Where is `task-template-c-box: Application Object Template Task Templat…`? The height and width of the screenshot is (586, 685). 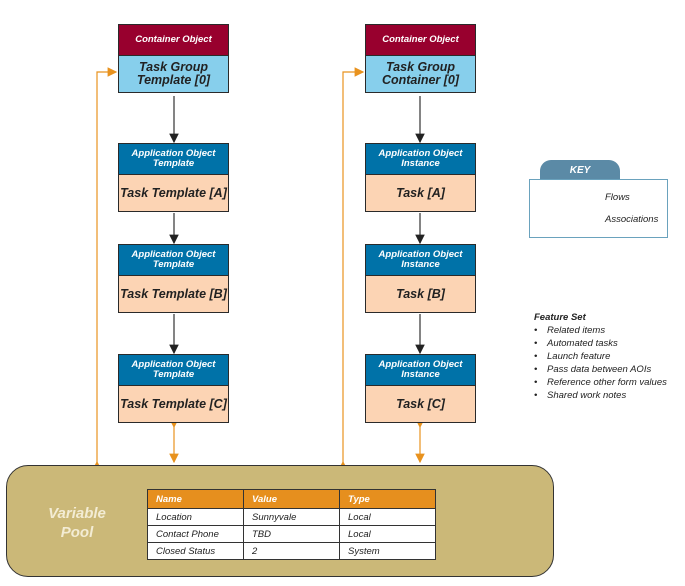 task-template-c-box: Application Object Template Task Templat… is located at coordinates (173, 388).